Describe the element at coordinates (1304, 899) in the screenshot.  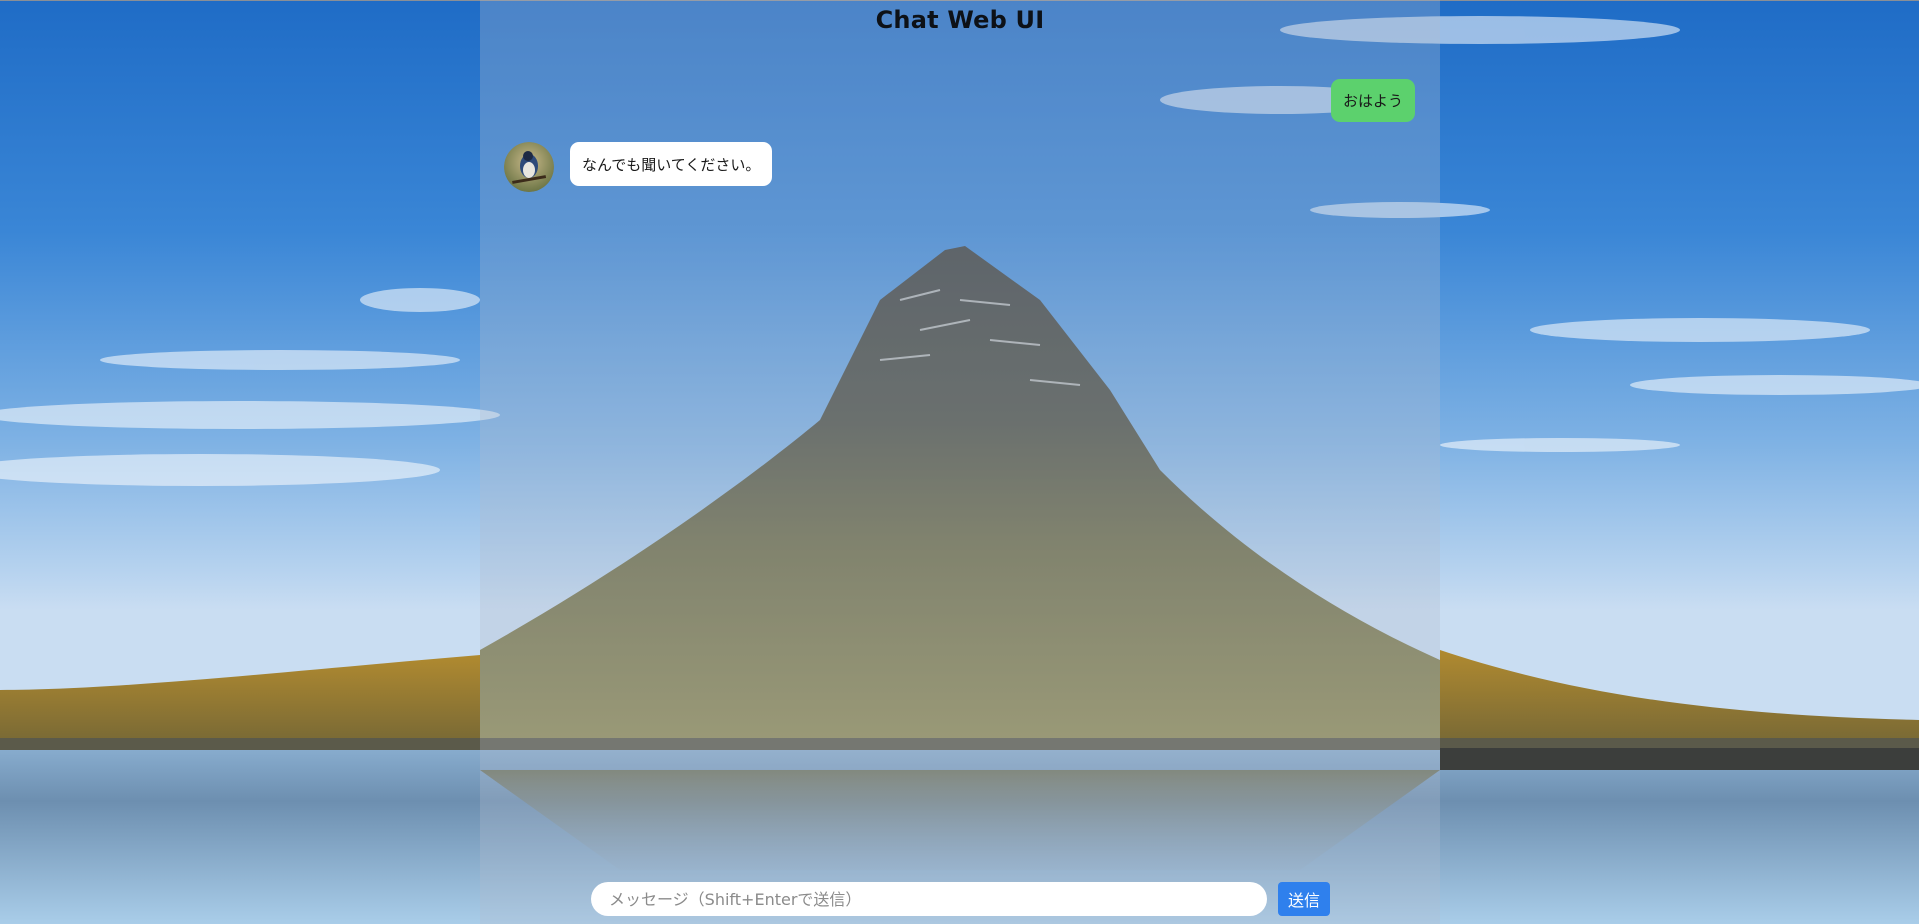
I see `send-button: 送信` at that location.